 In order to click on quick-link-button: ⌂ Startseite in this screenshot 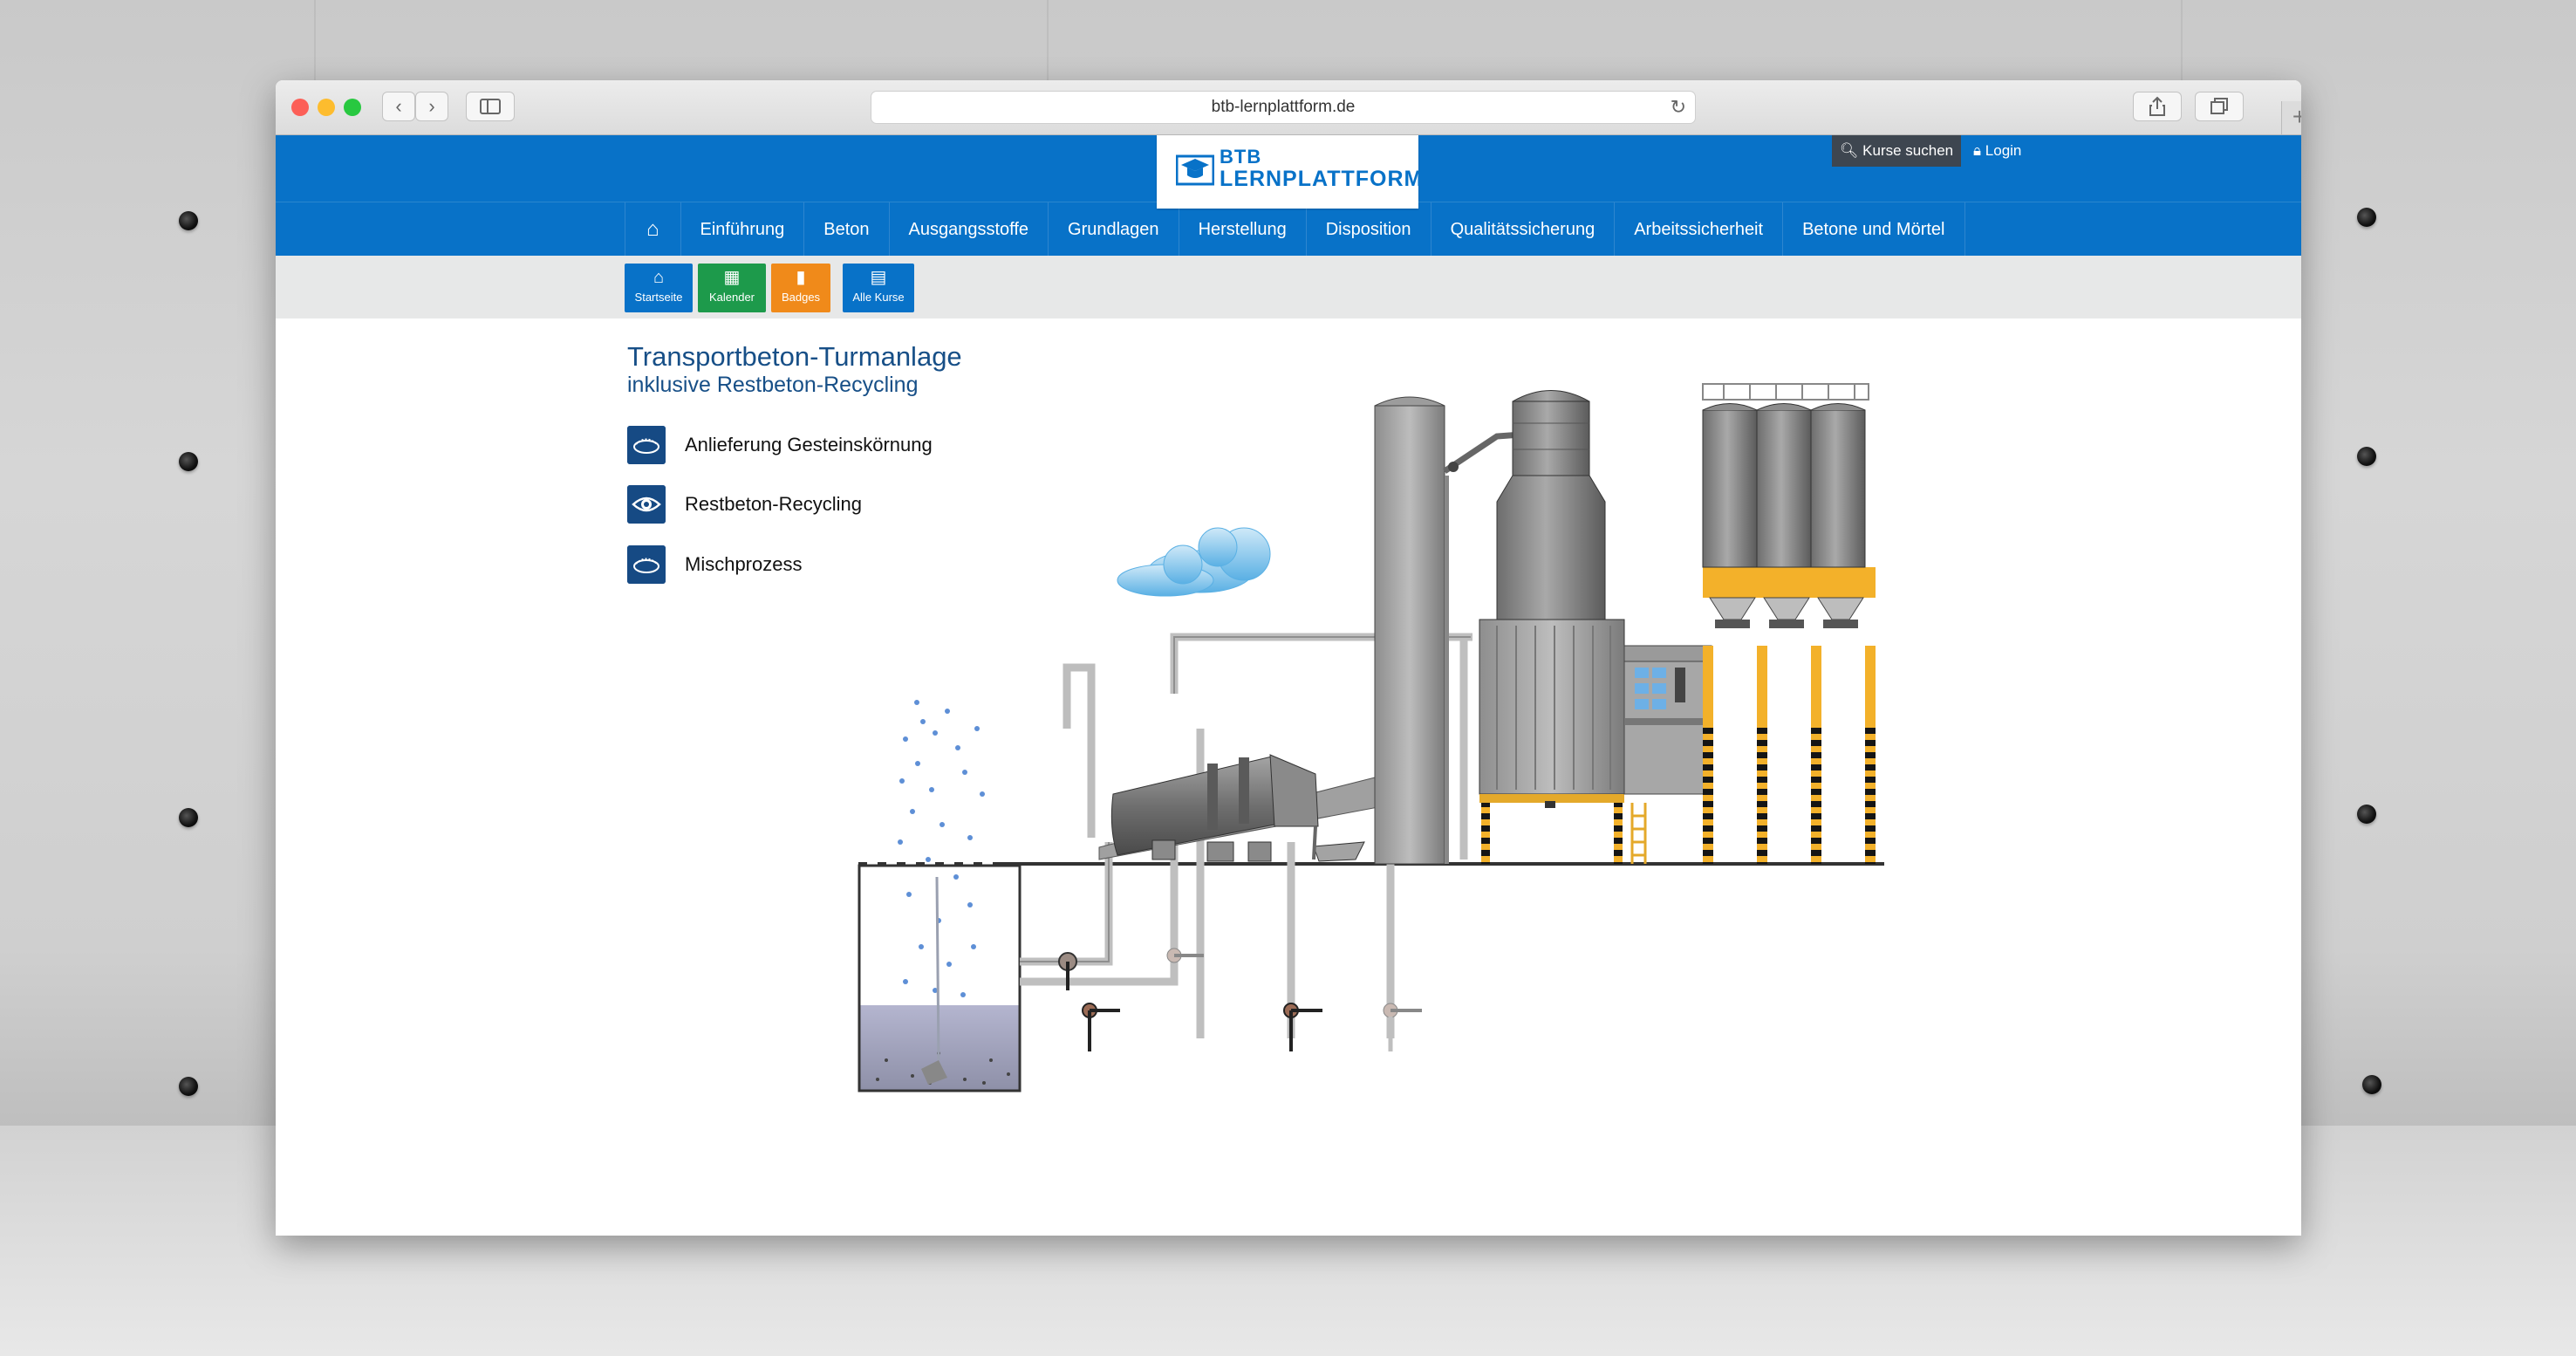, I will do `click(659, 288)`.